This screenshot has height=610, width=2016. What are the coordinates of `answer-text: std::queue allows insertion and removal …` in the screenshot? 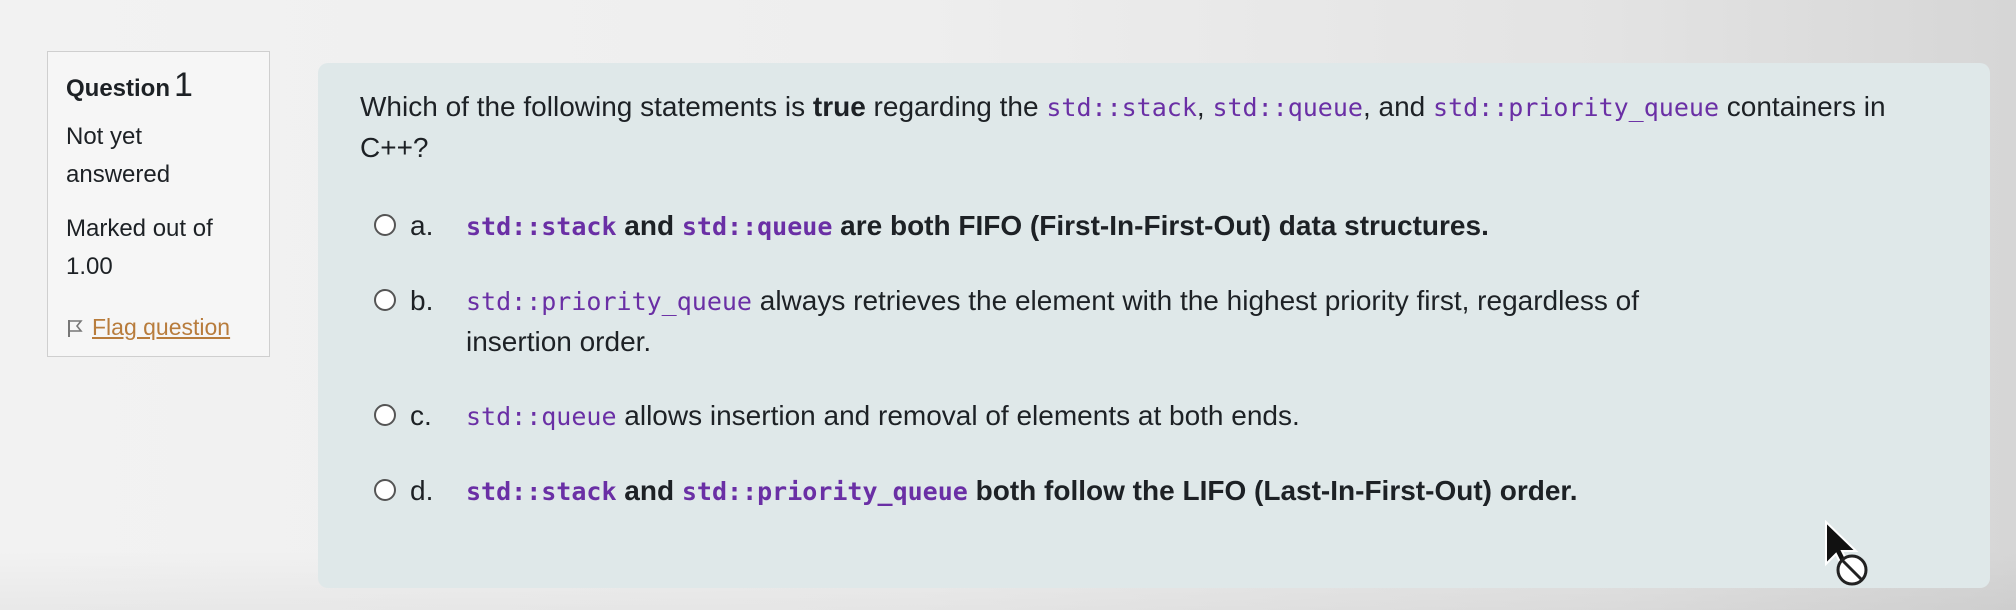 It's located at (1096, 416).